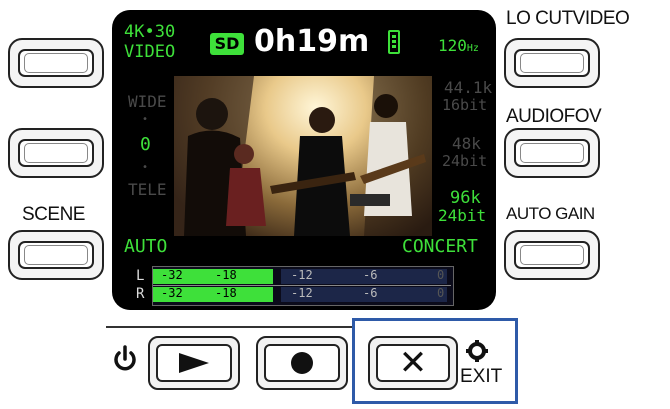 This screenshot has width=670, height=409. Describe the element at coordinates (150, 52) in the screenshot. I see `mode-label: VIDEO` at that location.